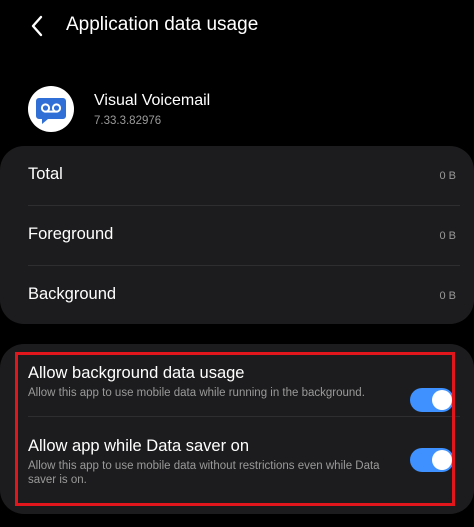 The image size is (474, 527). What do you see at coordinates (71, 234) in the screenshot?
I see `usage-label: Foreground` at bounding box center [71, 234].